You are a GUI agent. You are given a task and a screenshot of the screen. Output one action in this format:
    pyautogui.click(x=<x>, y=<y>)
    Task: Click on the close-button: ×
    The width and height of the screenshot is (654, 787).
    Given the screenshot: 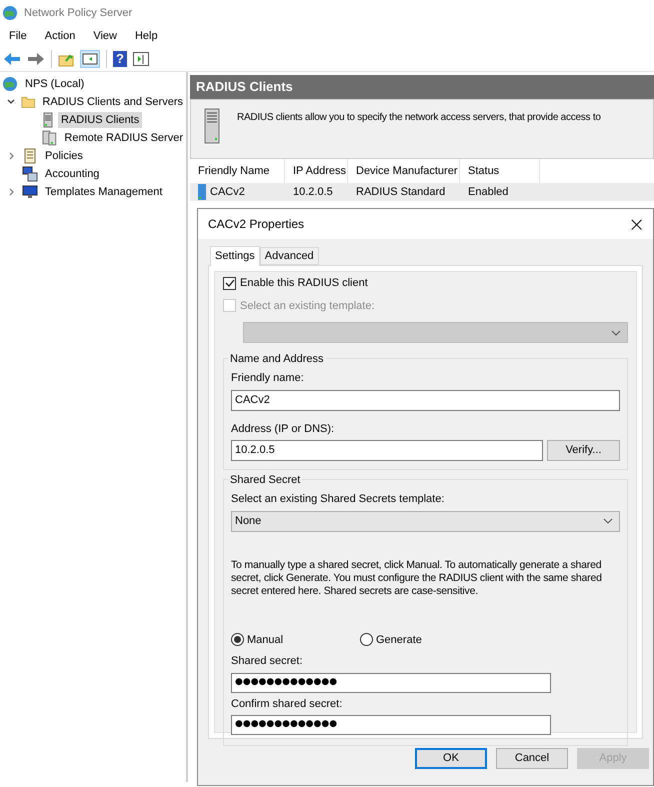 What is the action you would take?
    pyautogui.click(x=636, y=224)
    